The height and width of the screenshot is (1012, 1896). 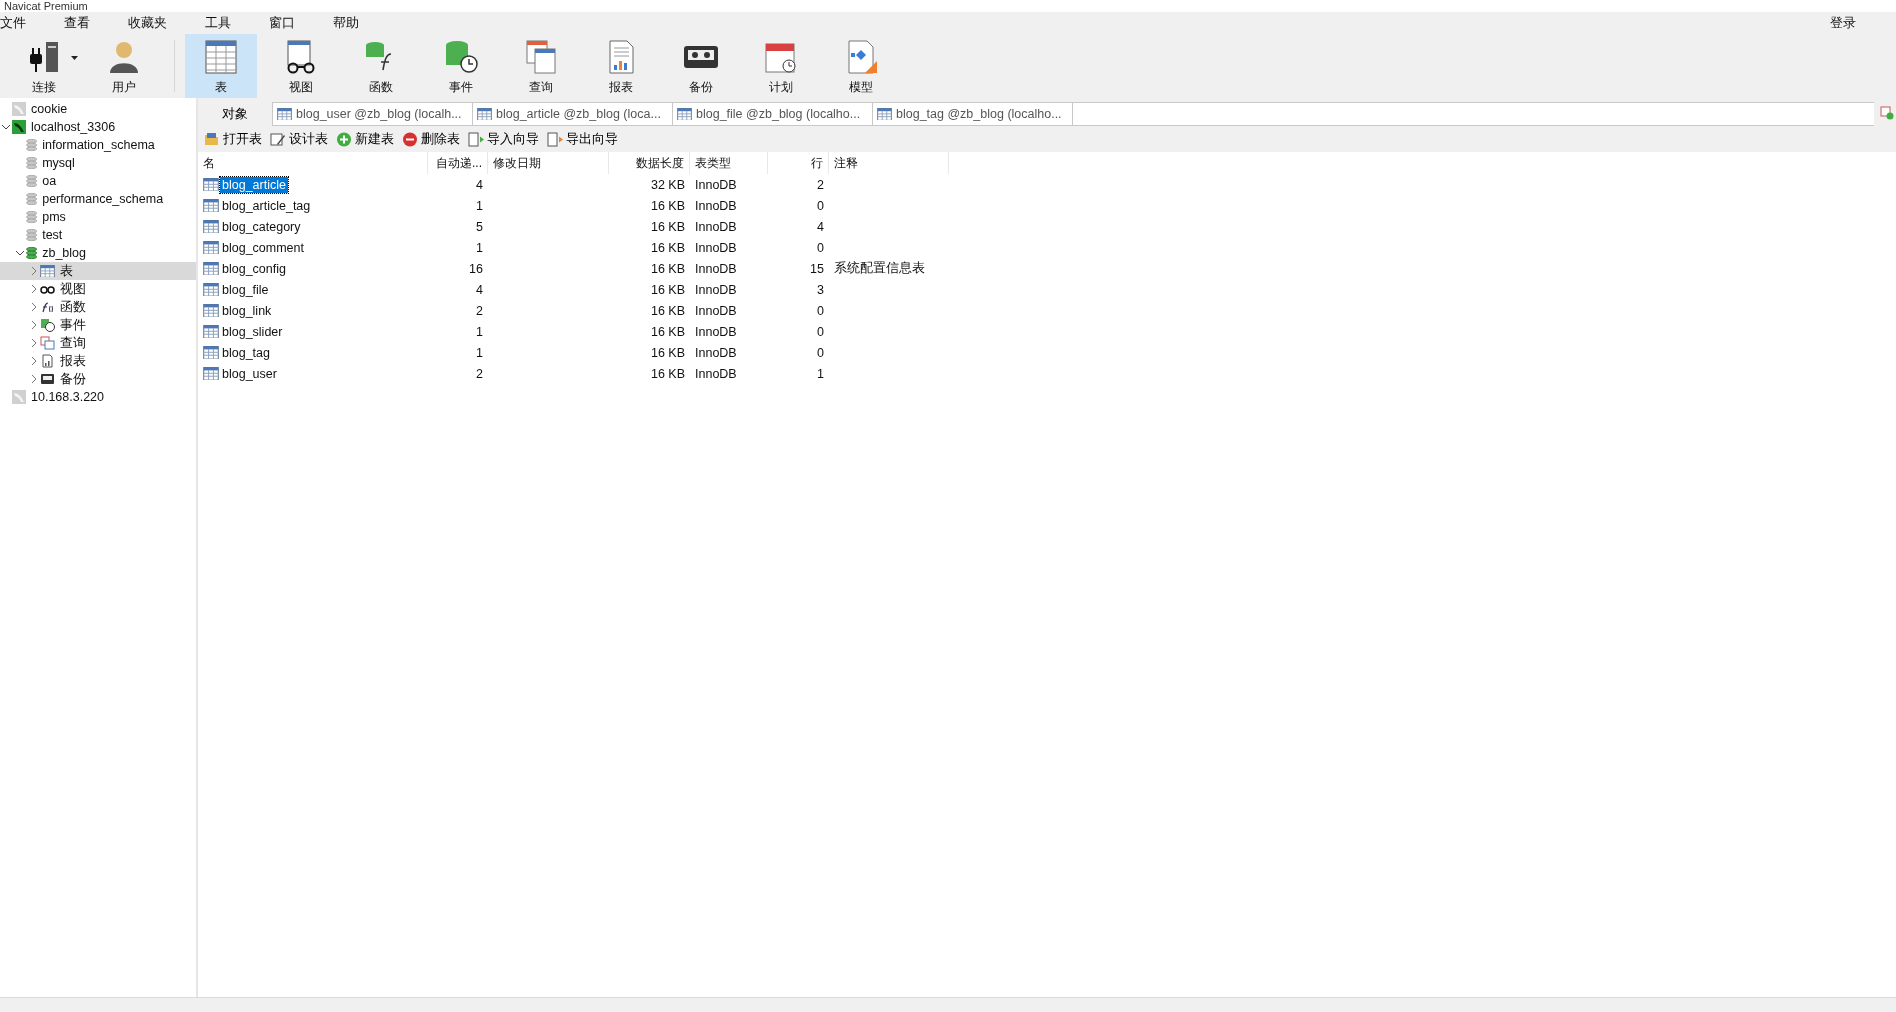 I want to click on table-name: blog_link, so click(x=247, y=310).